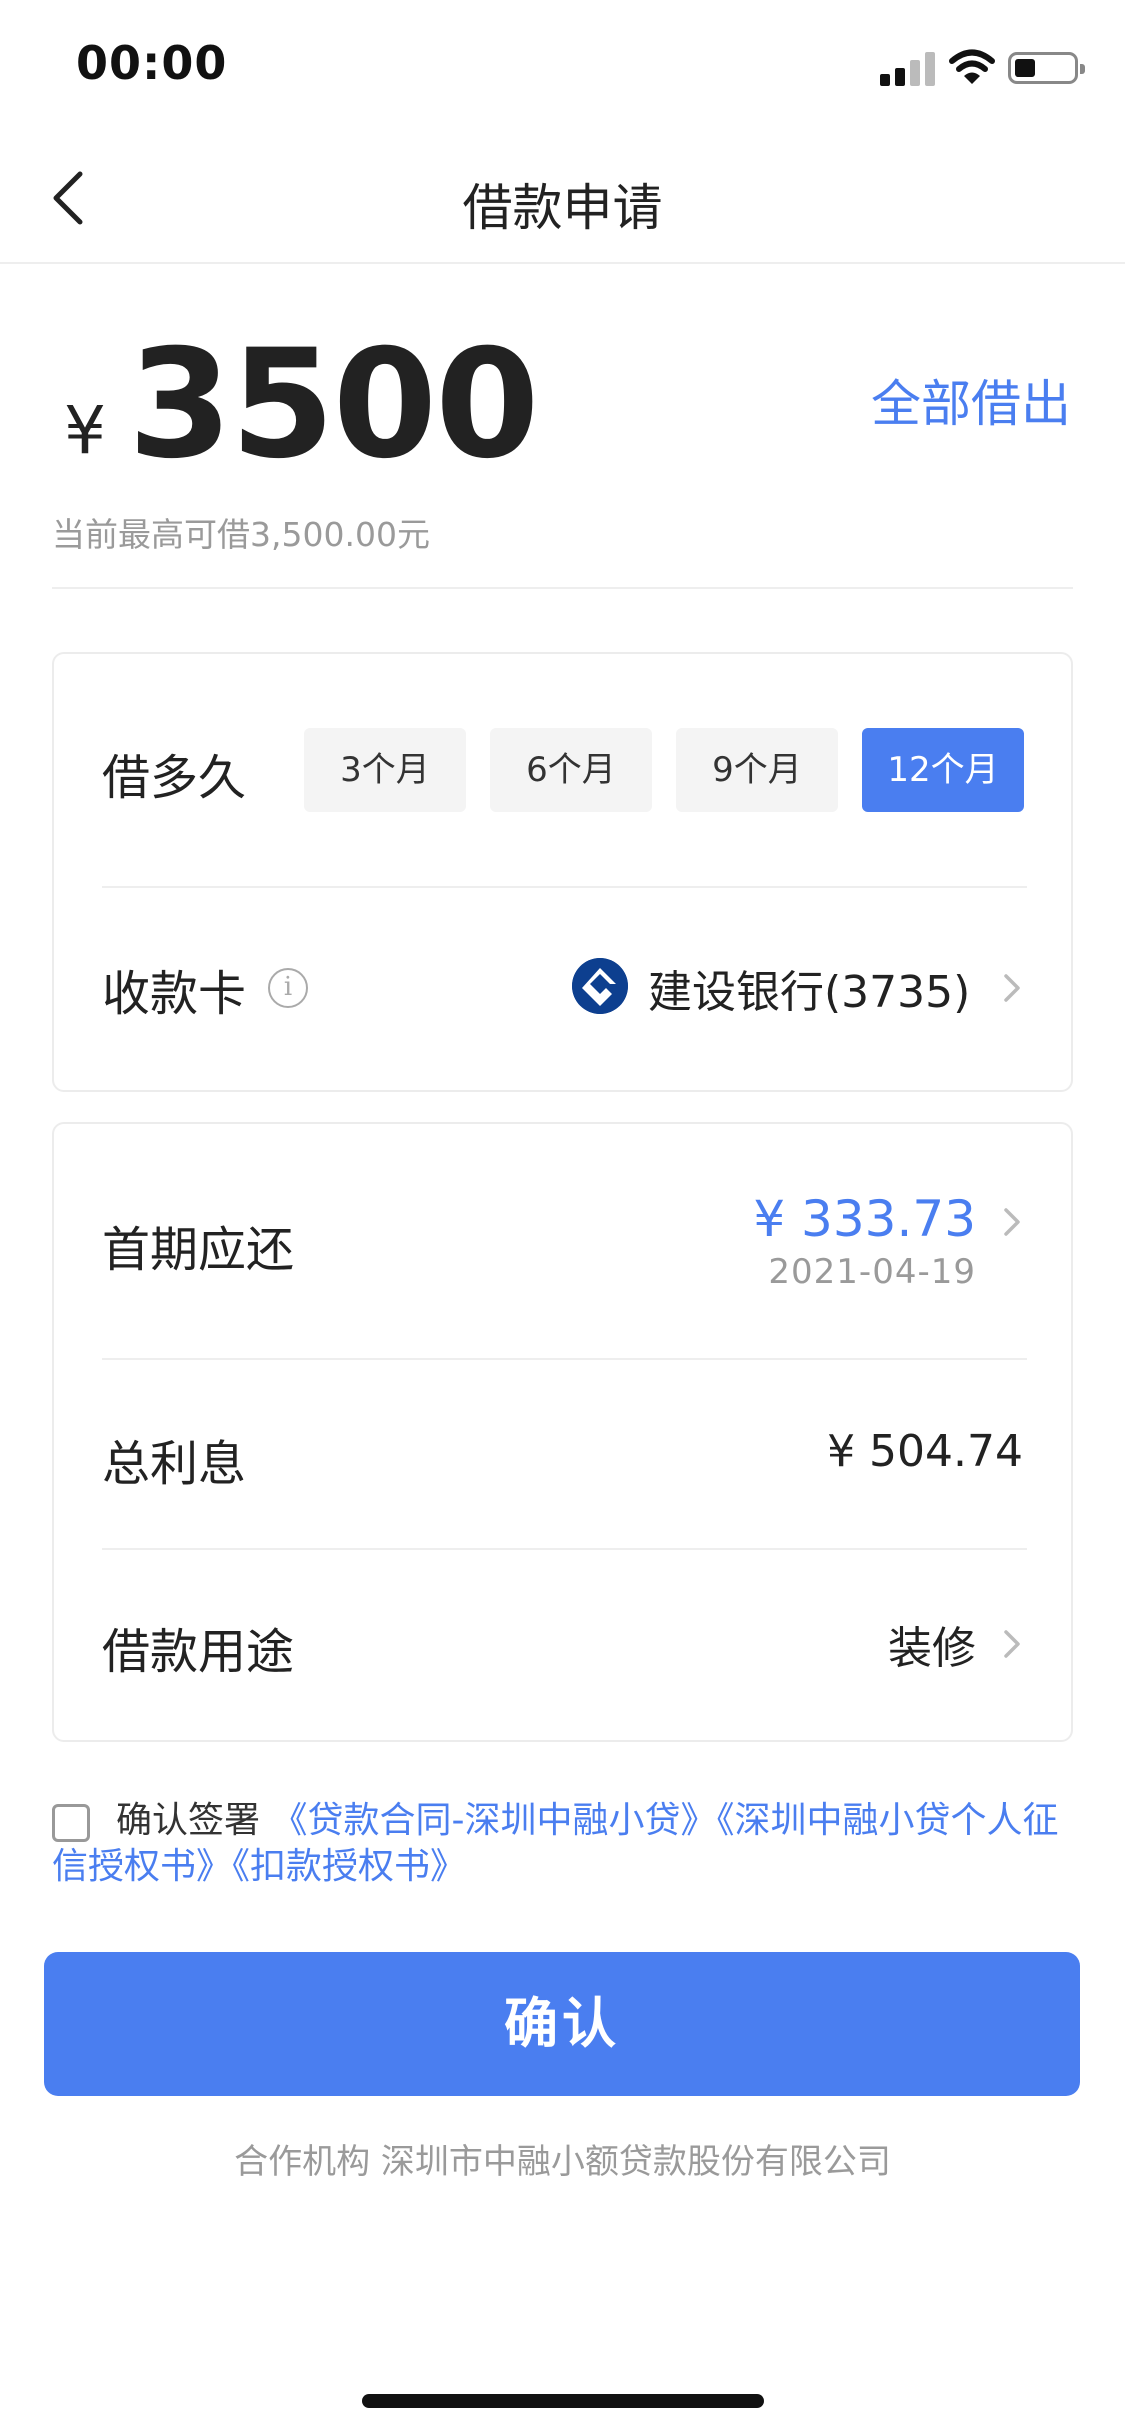  Describe the element at coordinates (563, 2401) in the screenshot. I see `home-indicator` at that location.